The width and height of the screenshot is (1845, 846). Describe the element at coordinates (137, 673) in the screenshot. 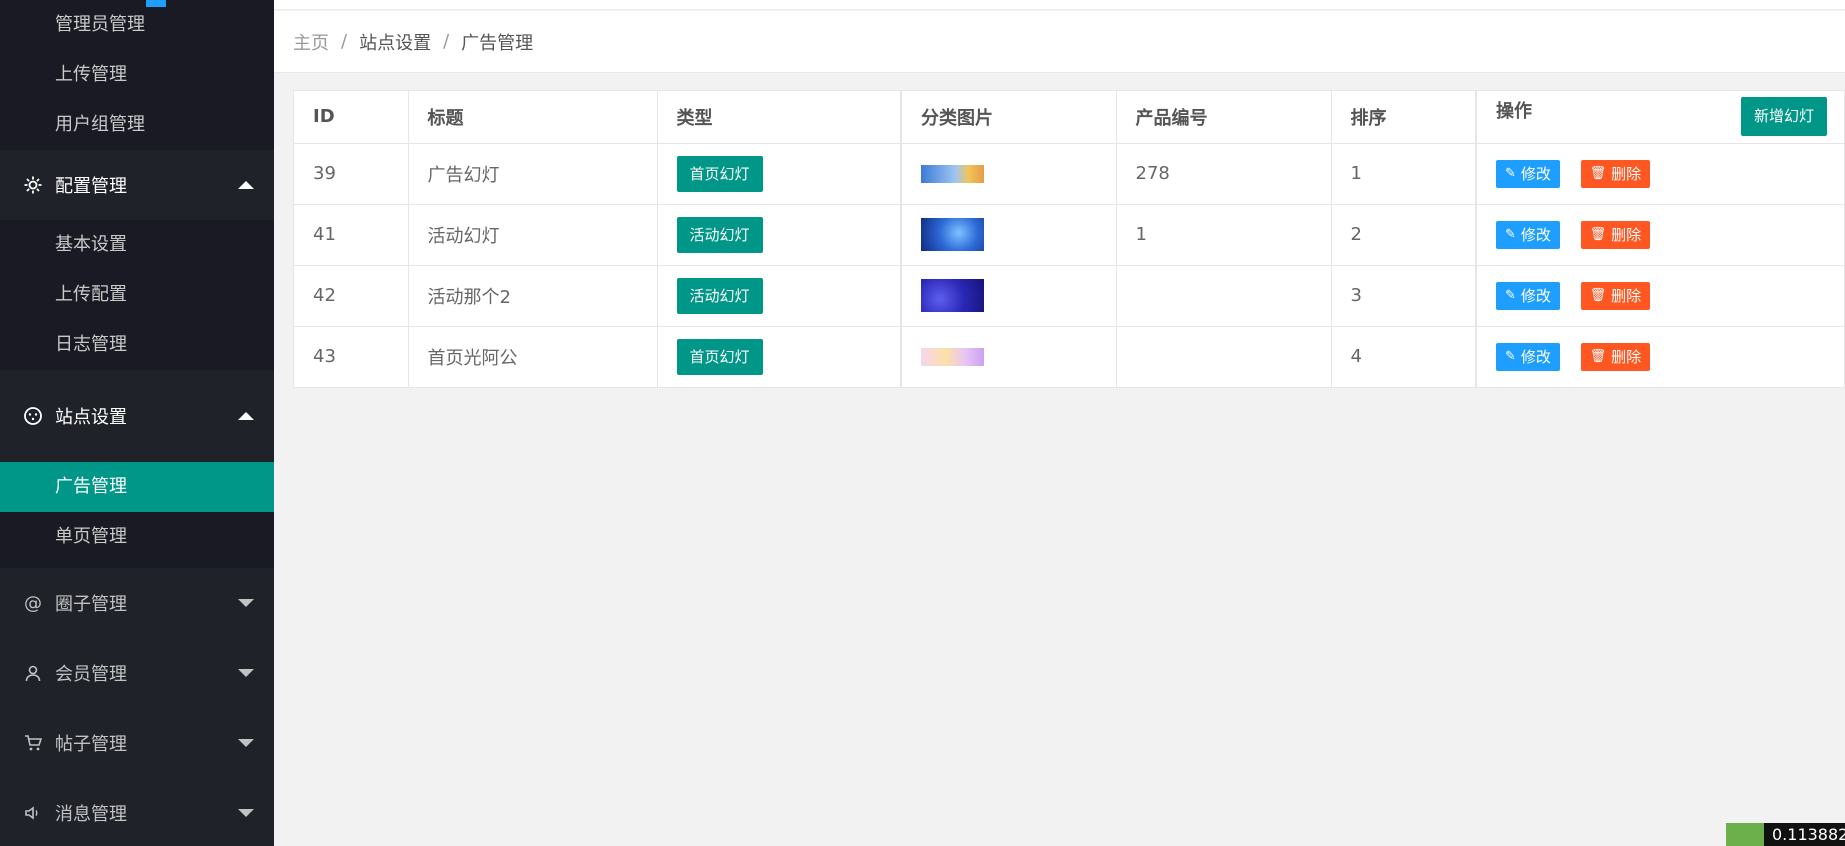

I see `sidebar-group-members: 会员管理` at that location.